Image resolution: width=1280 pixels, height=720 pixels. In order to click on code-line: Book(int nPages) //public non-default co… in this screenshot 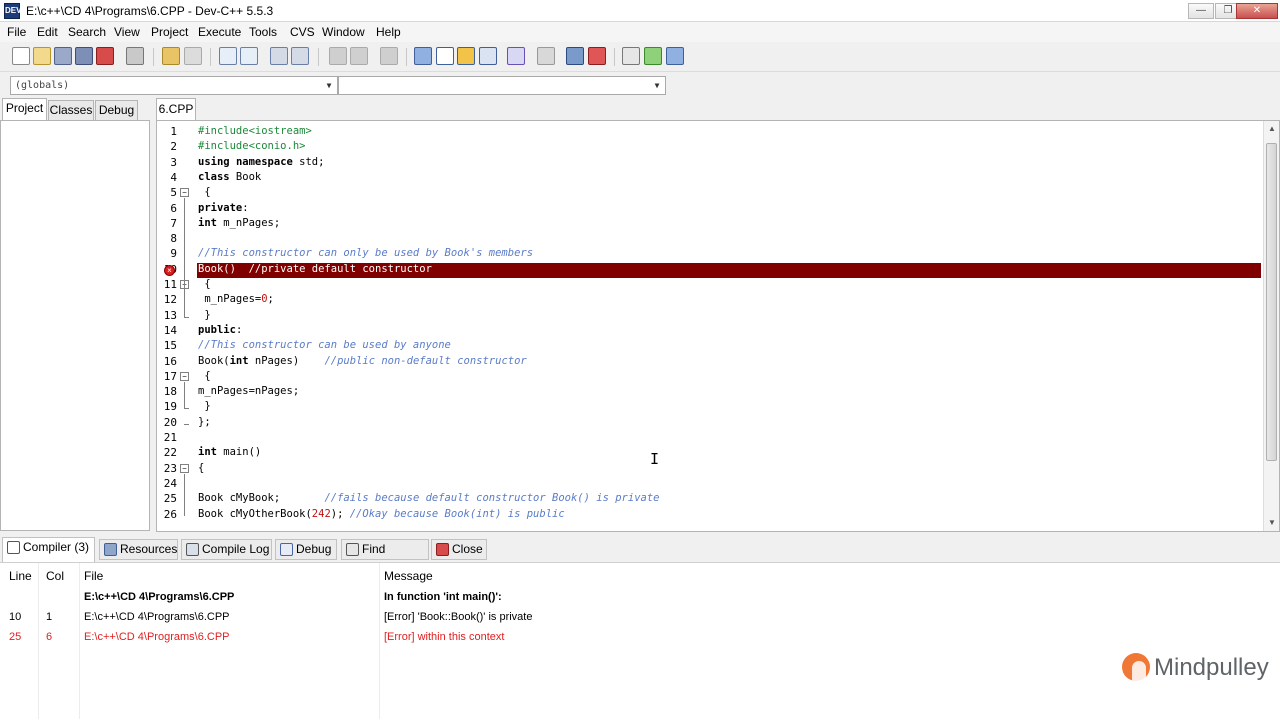, I will do `click(362, 361)`.